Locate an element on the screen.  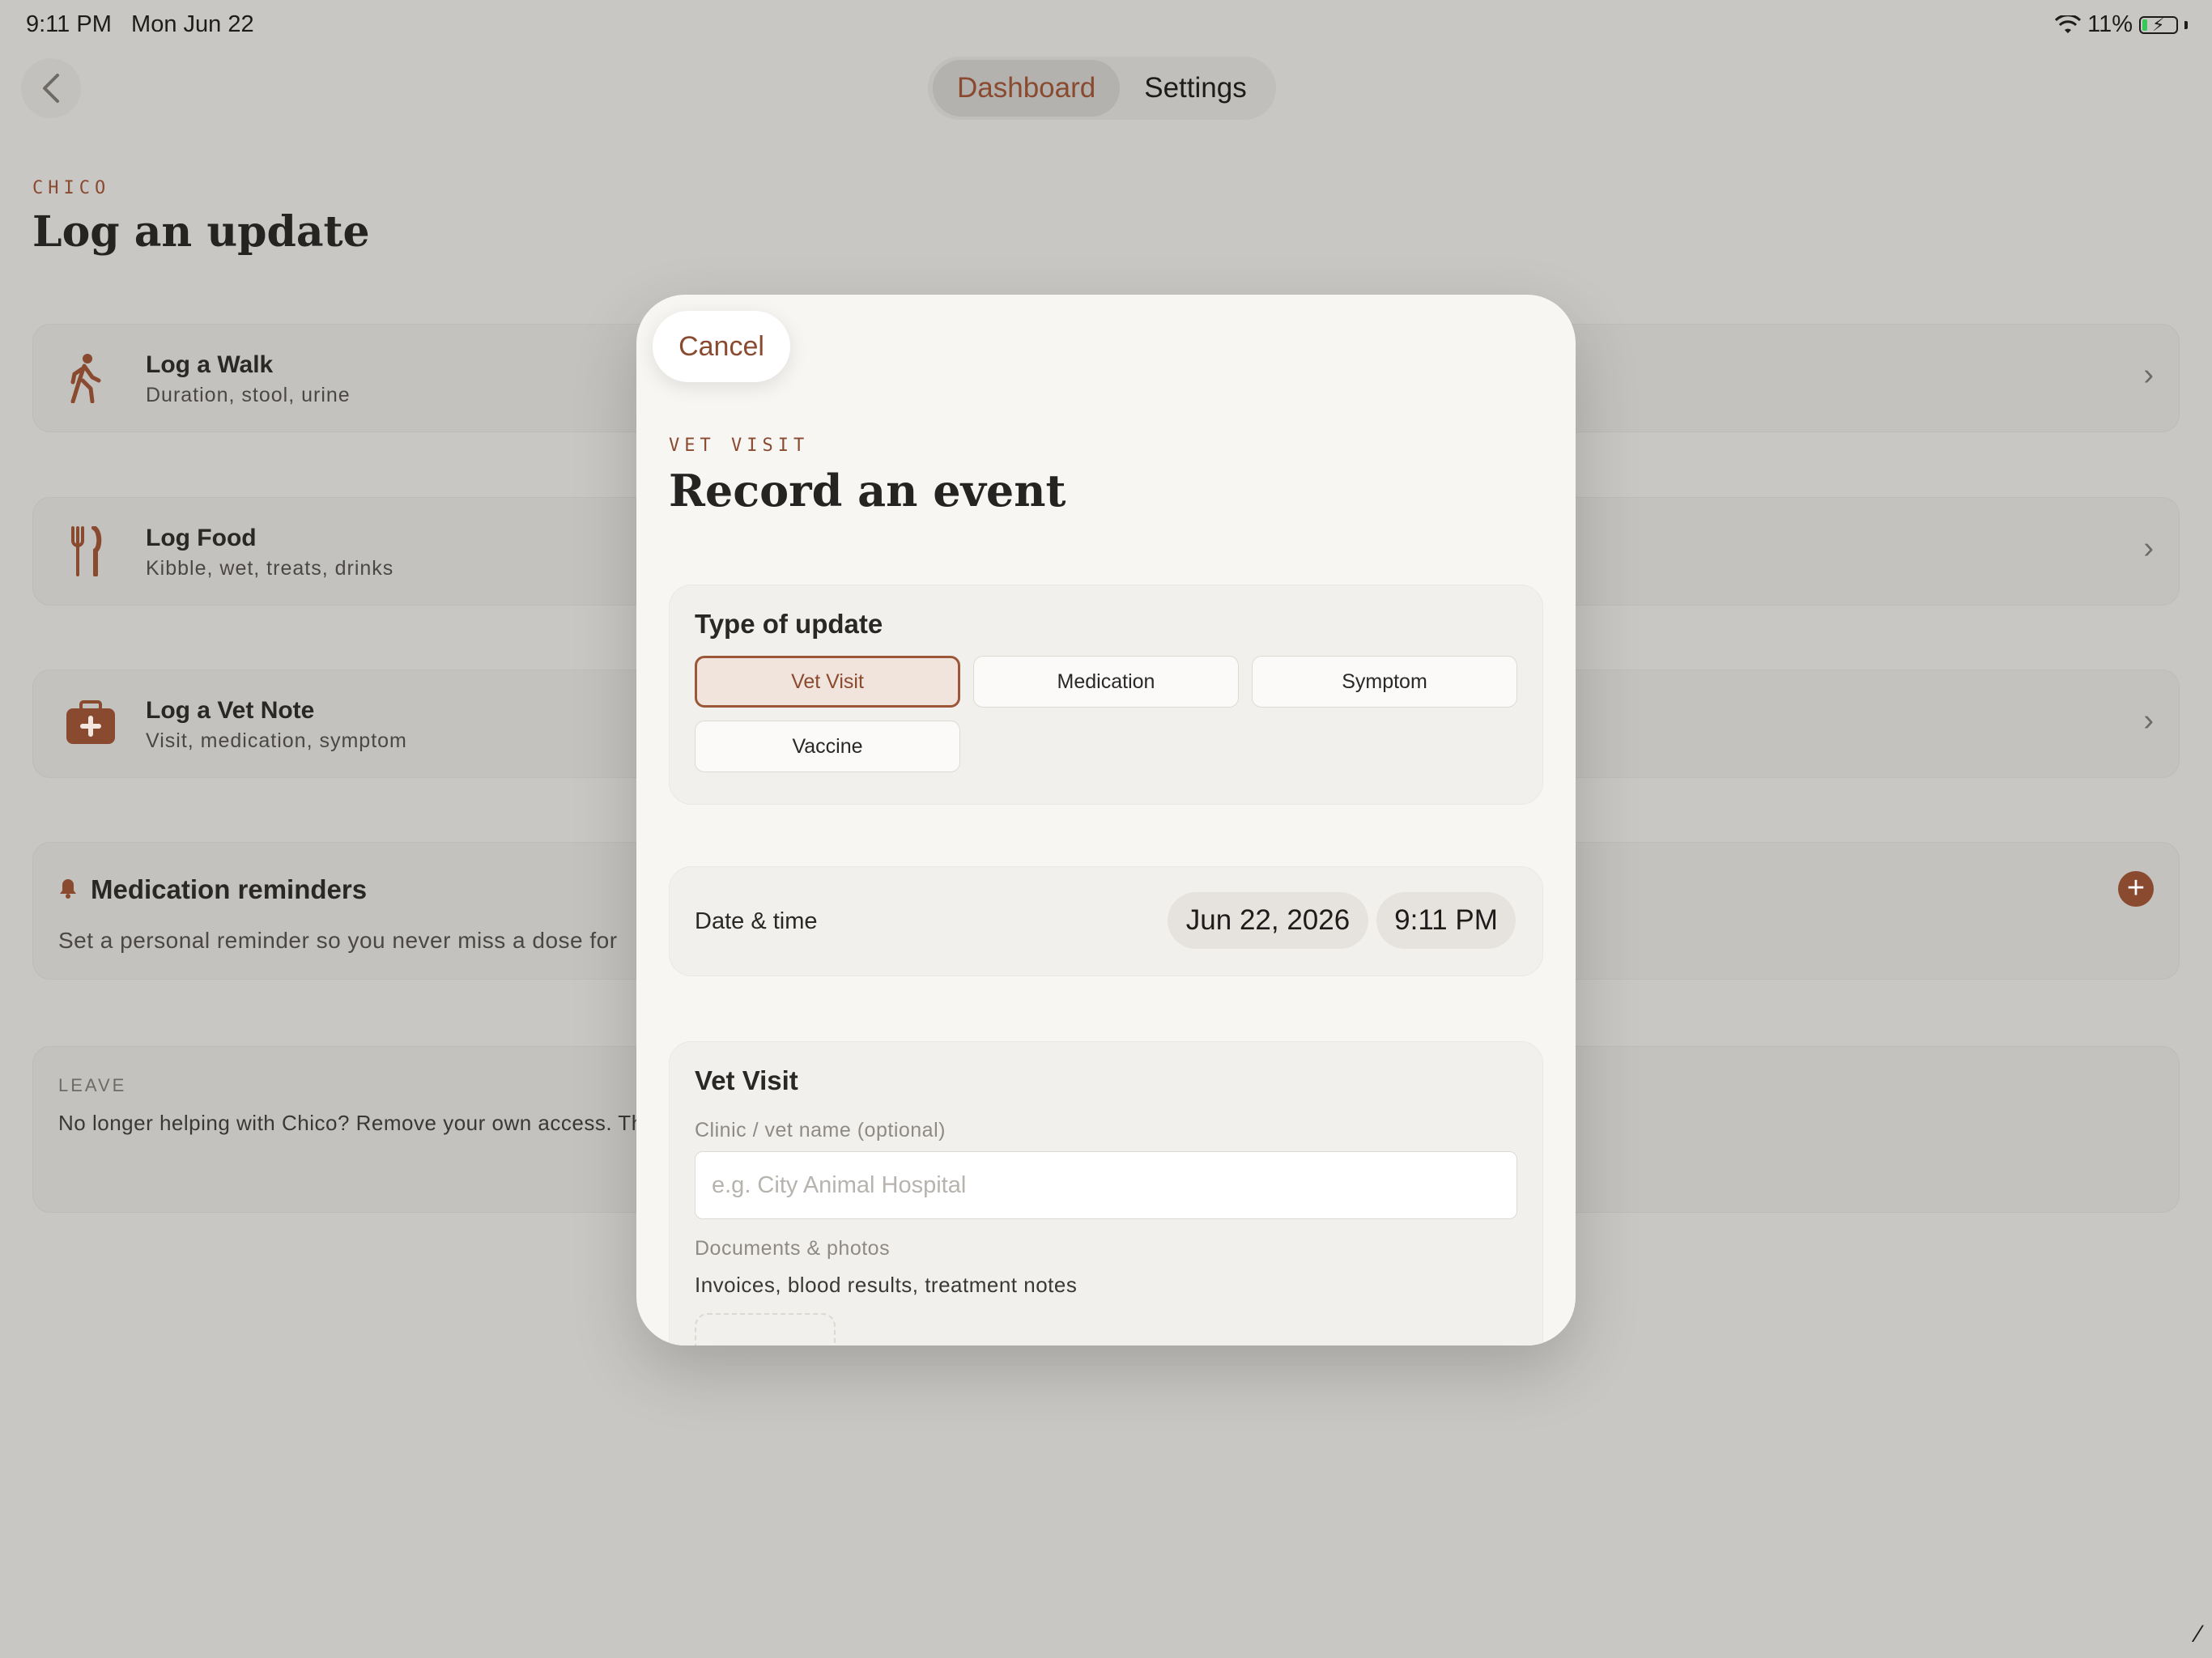
cancel-button: Cancel is located at coordinates (722, 346).